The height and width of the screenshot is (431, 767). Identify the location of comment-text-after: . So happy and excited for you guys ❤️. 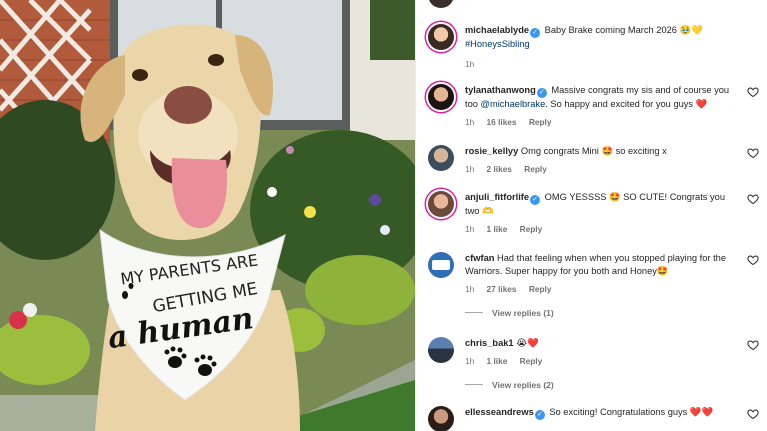
(626, 104).